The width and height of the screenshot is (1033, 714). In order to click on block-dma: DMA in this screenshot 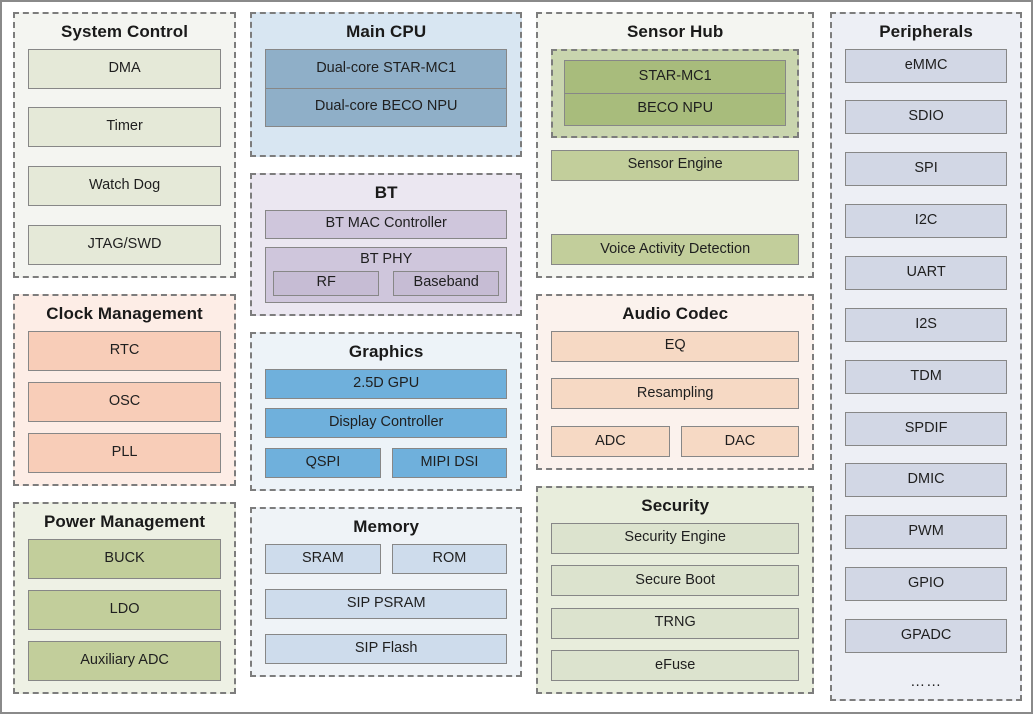, I will do `click(125, 68)`.